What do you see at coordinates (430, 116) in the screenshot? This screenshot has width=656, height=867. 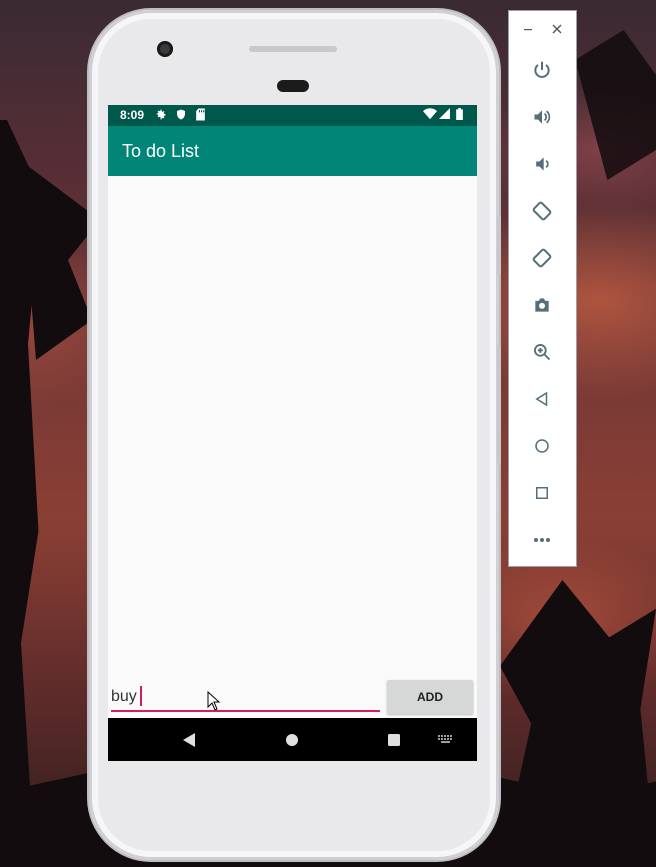 I see `wifi-icon` at bounding box center [430, 116].